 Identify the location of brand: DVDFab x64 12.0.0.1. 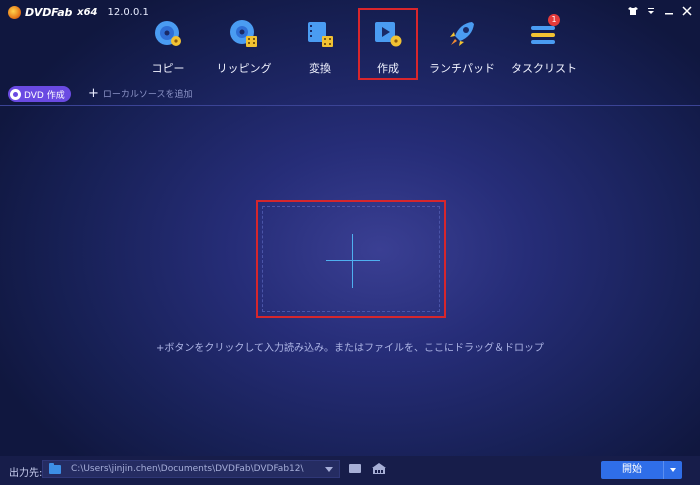
(78, 12).